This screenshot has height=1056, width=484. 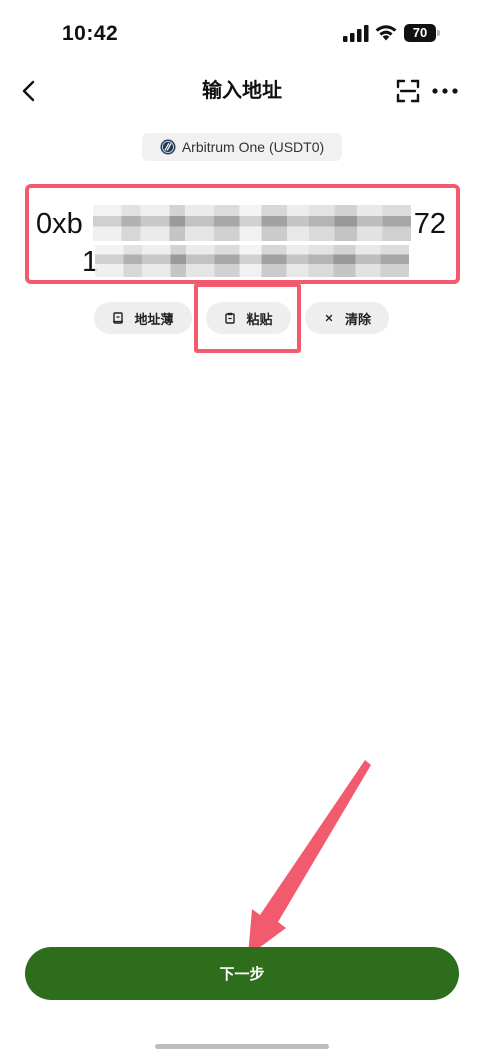 I want to click on status-bar: 10:42 70, so click(x=242, y=32).